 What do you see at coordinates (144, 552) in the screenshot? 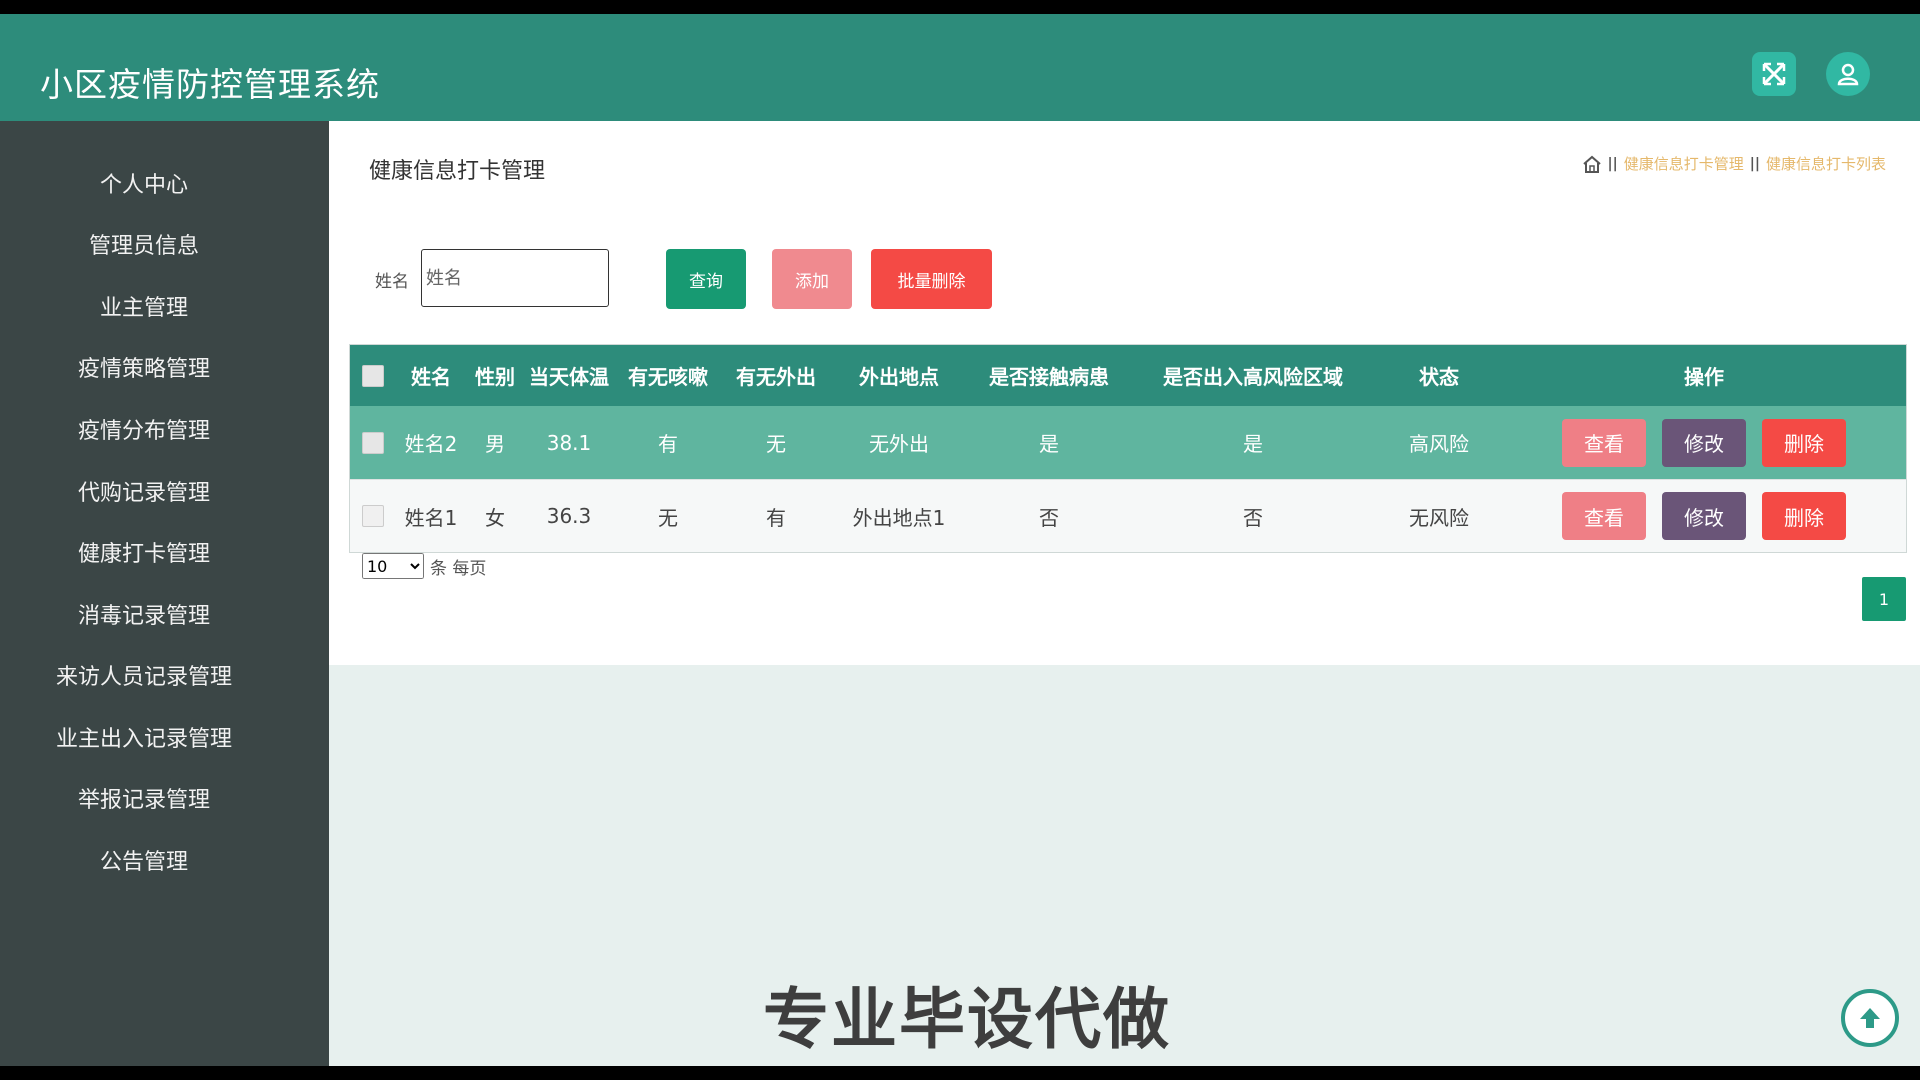
I see `sidebar-item-health-checkin: 健康打卡管理` at bounding box center [144, 552].